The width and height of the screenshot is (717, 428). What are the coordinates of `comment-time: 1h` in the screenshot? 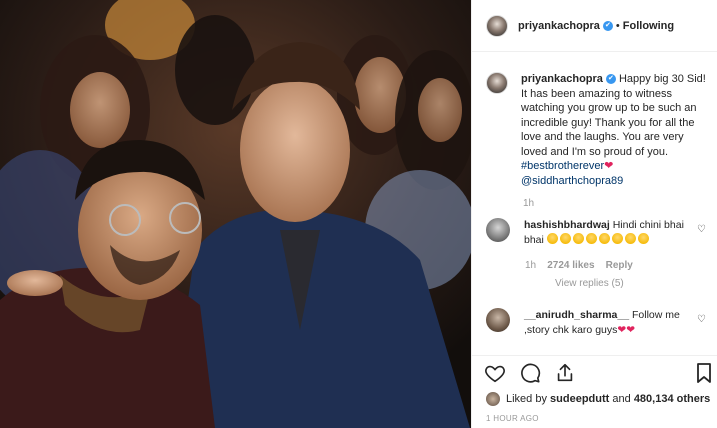 It's located at (530, 265).